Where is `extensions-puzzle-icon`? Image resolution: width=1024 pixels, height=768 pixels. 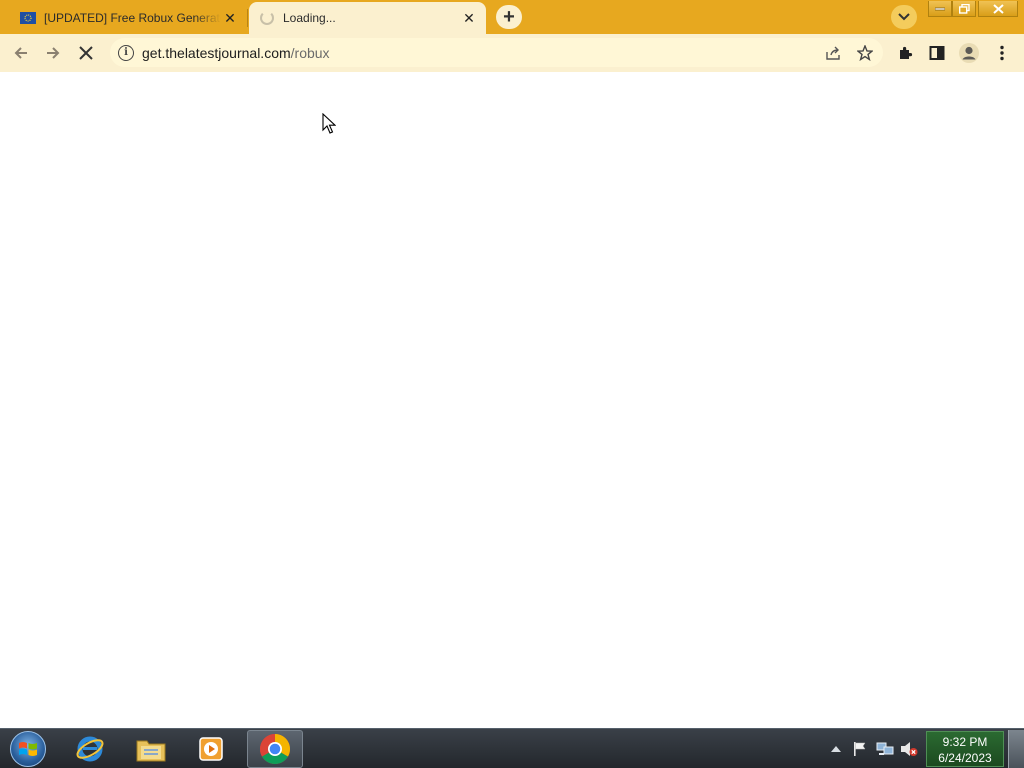
extensions-puzzle-icon is located at coordinates (905, 53).